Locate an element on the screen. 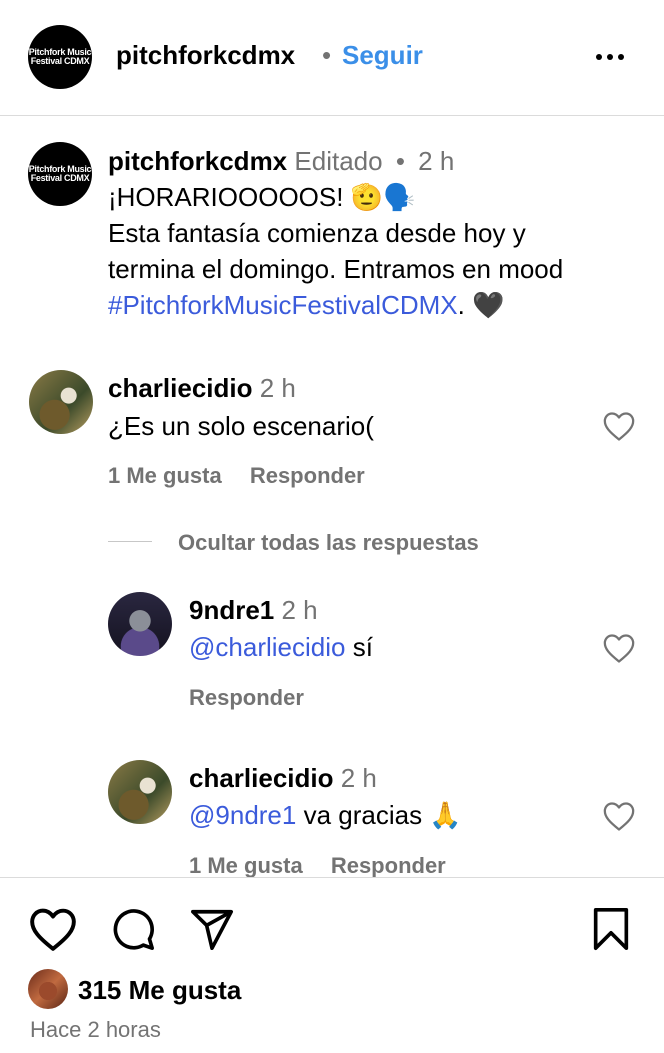 This screenshot has height=1053, width=664. follow-button: Seguir is located at coordinates (382, 55).